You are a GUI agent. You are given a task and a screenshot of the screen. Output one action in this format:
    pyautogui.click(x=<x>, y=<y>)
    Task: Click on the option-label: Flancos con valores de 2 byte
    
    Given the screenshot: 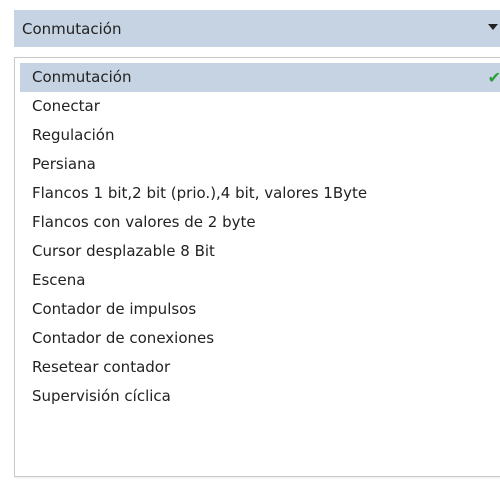 What is the action you would take?
    pyautogui.click(x=144, y=222)
    